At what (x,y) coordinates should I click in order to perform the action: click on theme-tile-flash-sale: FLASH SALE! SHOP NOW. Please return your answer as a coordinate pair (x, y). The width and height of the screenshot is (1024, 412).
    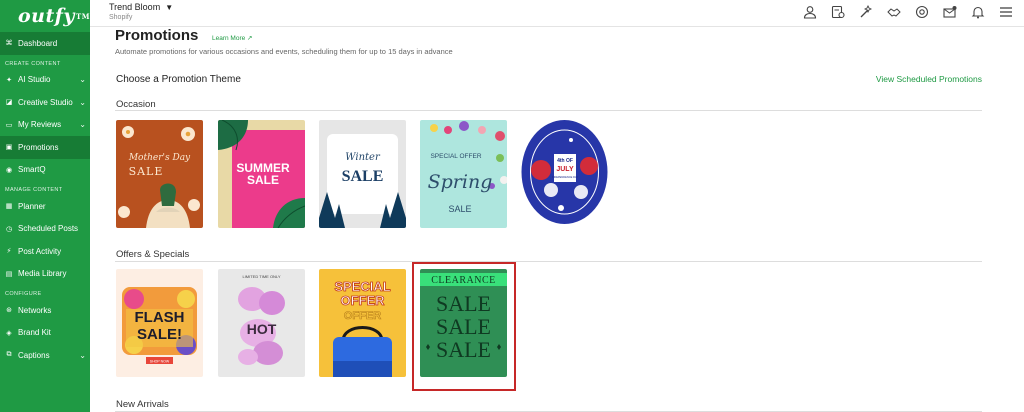
    Looking at the image, I should click on (159, 323).